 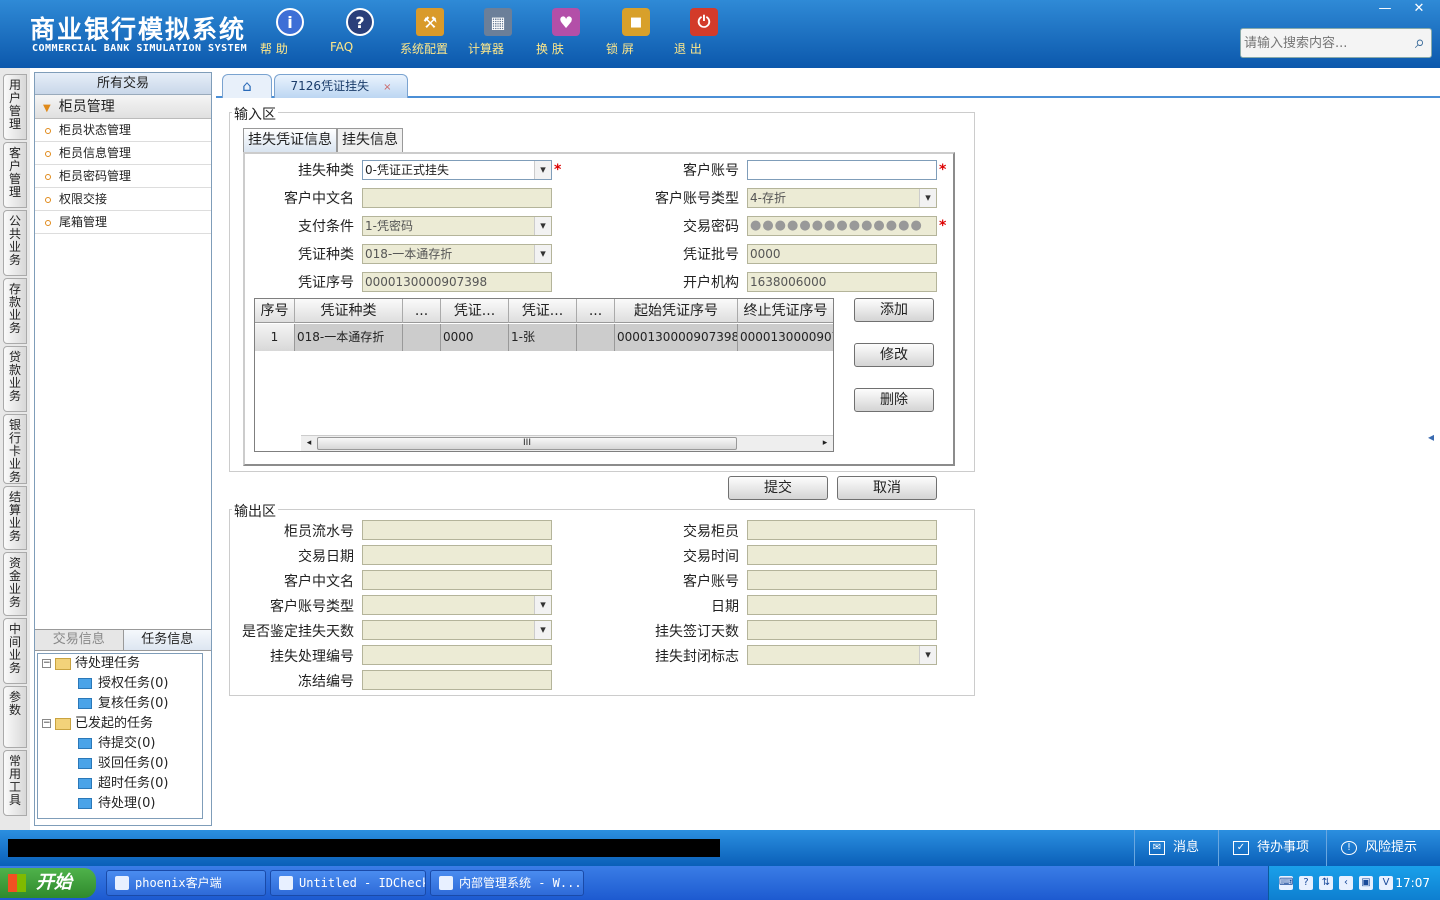 What do you see at coordinates (123, 176) in the screenshot?
I see `menu-item-teller-password: 柜员密码管理` at bounding box center [123, 176].